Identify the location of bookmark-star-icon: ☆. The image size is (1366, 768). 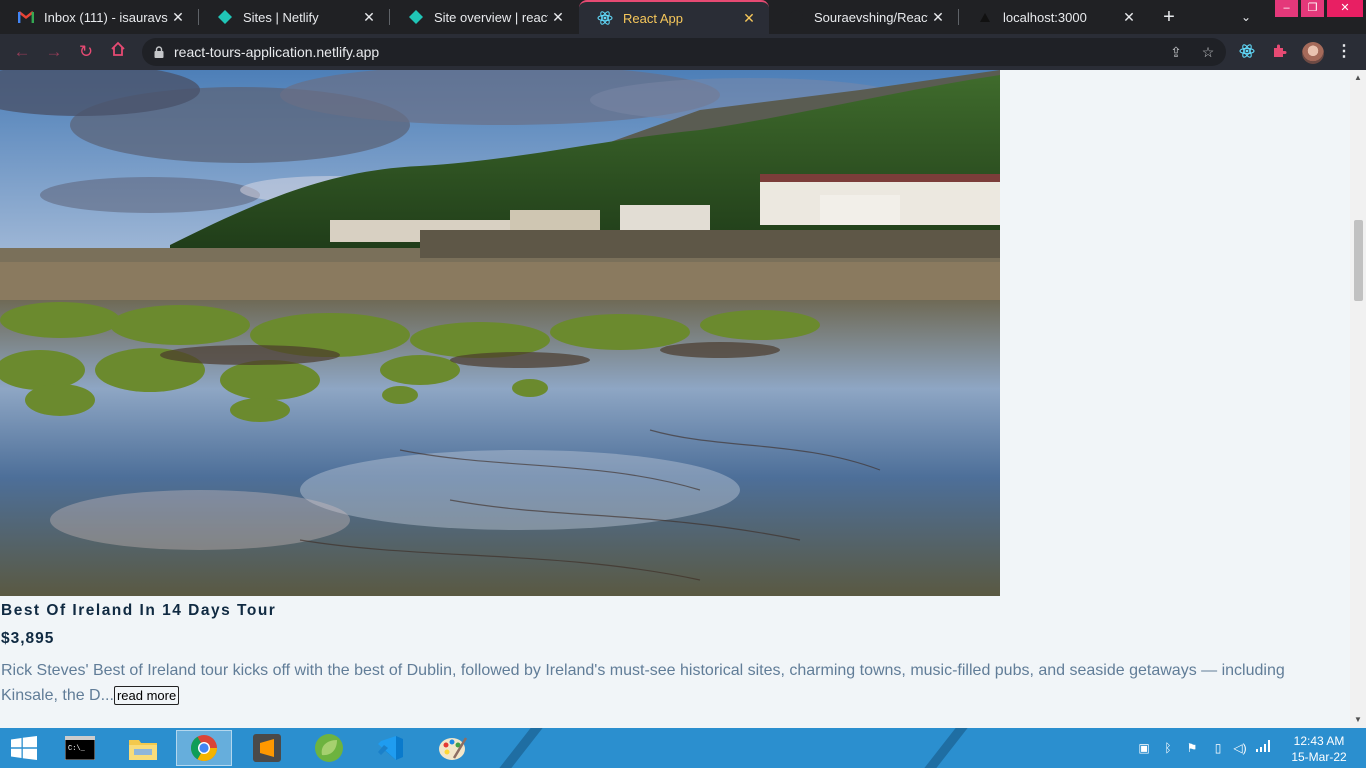
(1208, 52).